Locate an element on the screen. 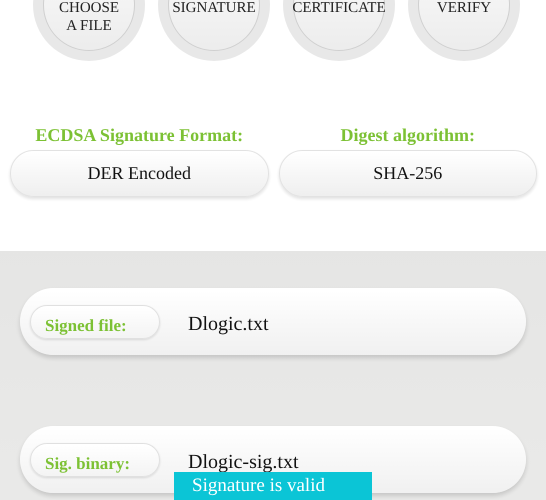 The height and width of the screenshot is (500, 546). action-button: CHOOSE A FILE is located at coordinates (89, 25).